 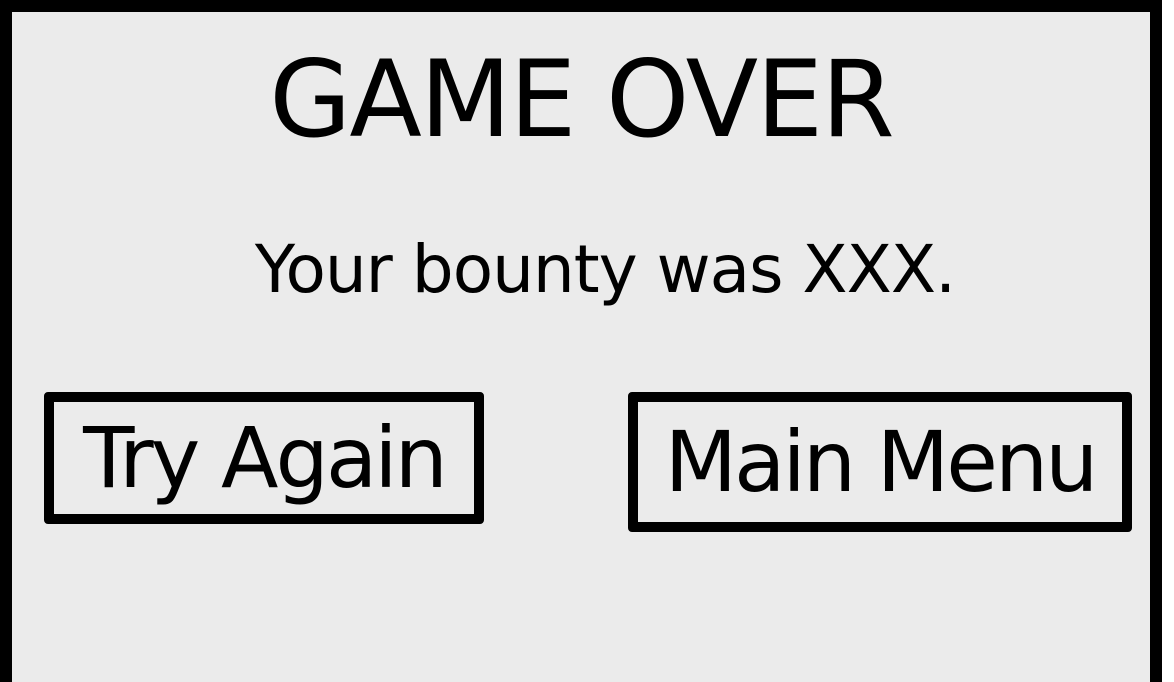 I want to click on bounty-message: Your bounty was XXX., so click(x=605, y=269).